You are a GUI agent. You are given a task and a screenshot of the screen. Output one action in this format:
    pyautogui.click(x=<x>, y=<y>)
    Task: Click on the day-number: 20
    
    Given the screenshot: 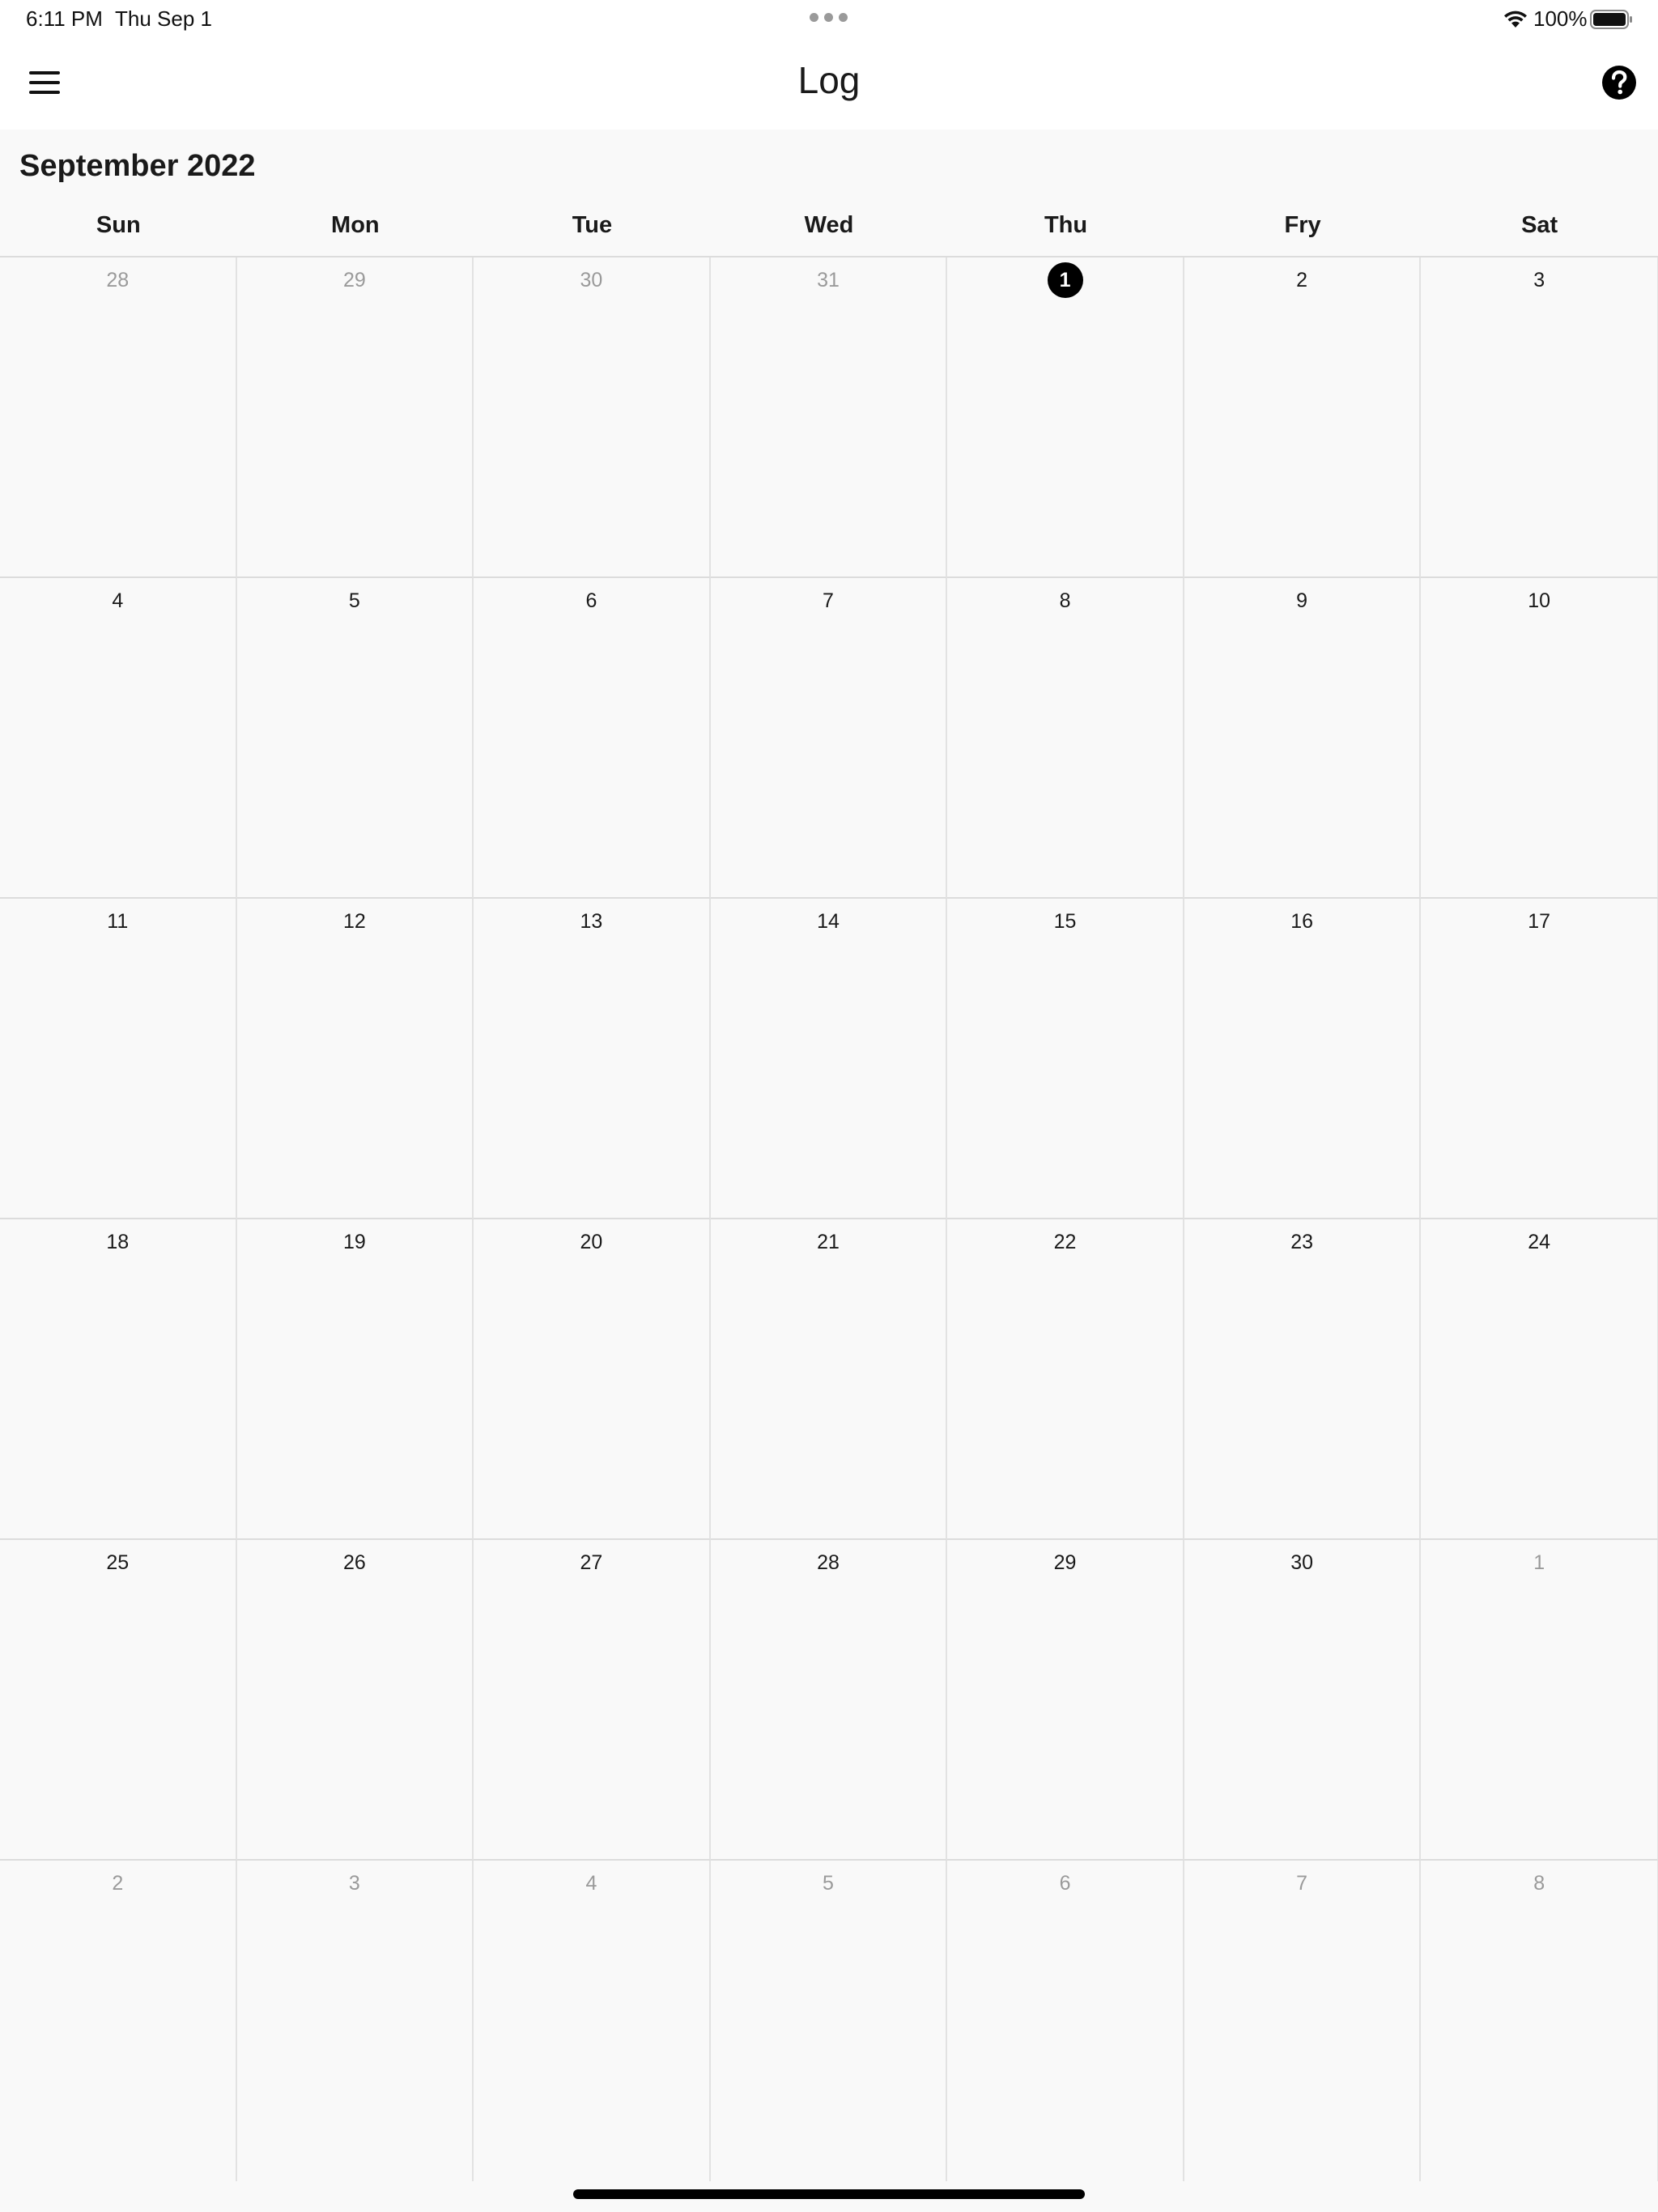 What is the action you would take?
    pyautogui.click(x=591, y=1242)
    